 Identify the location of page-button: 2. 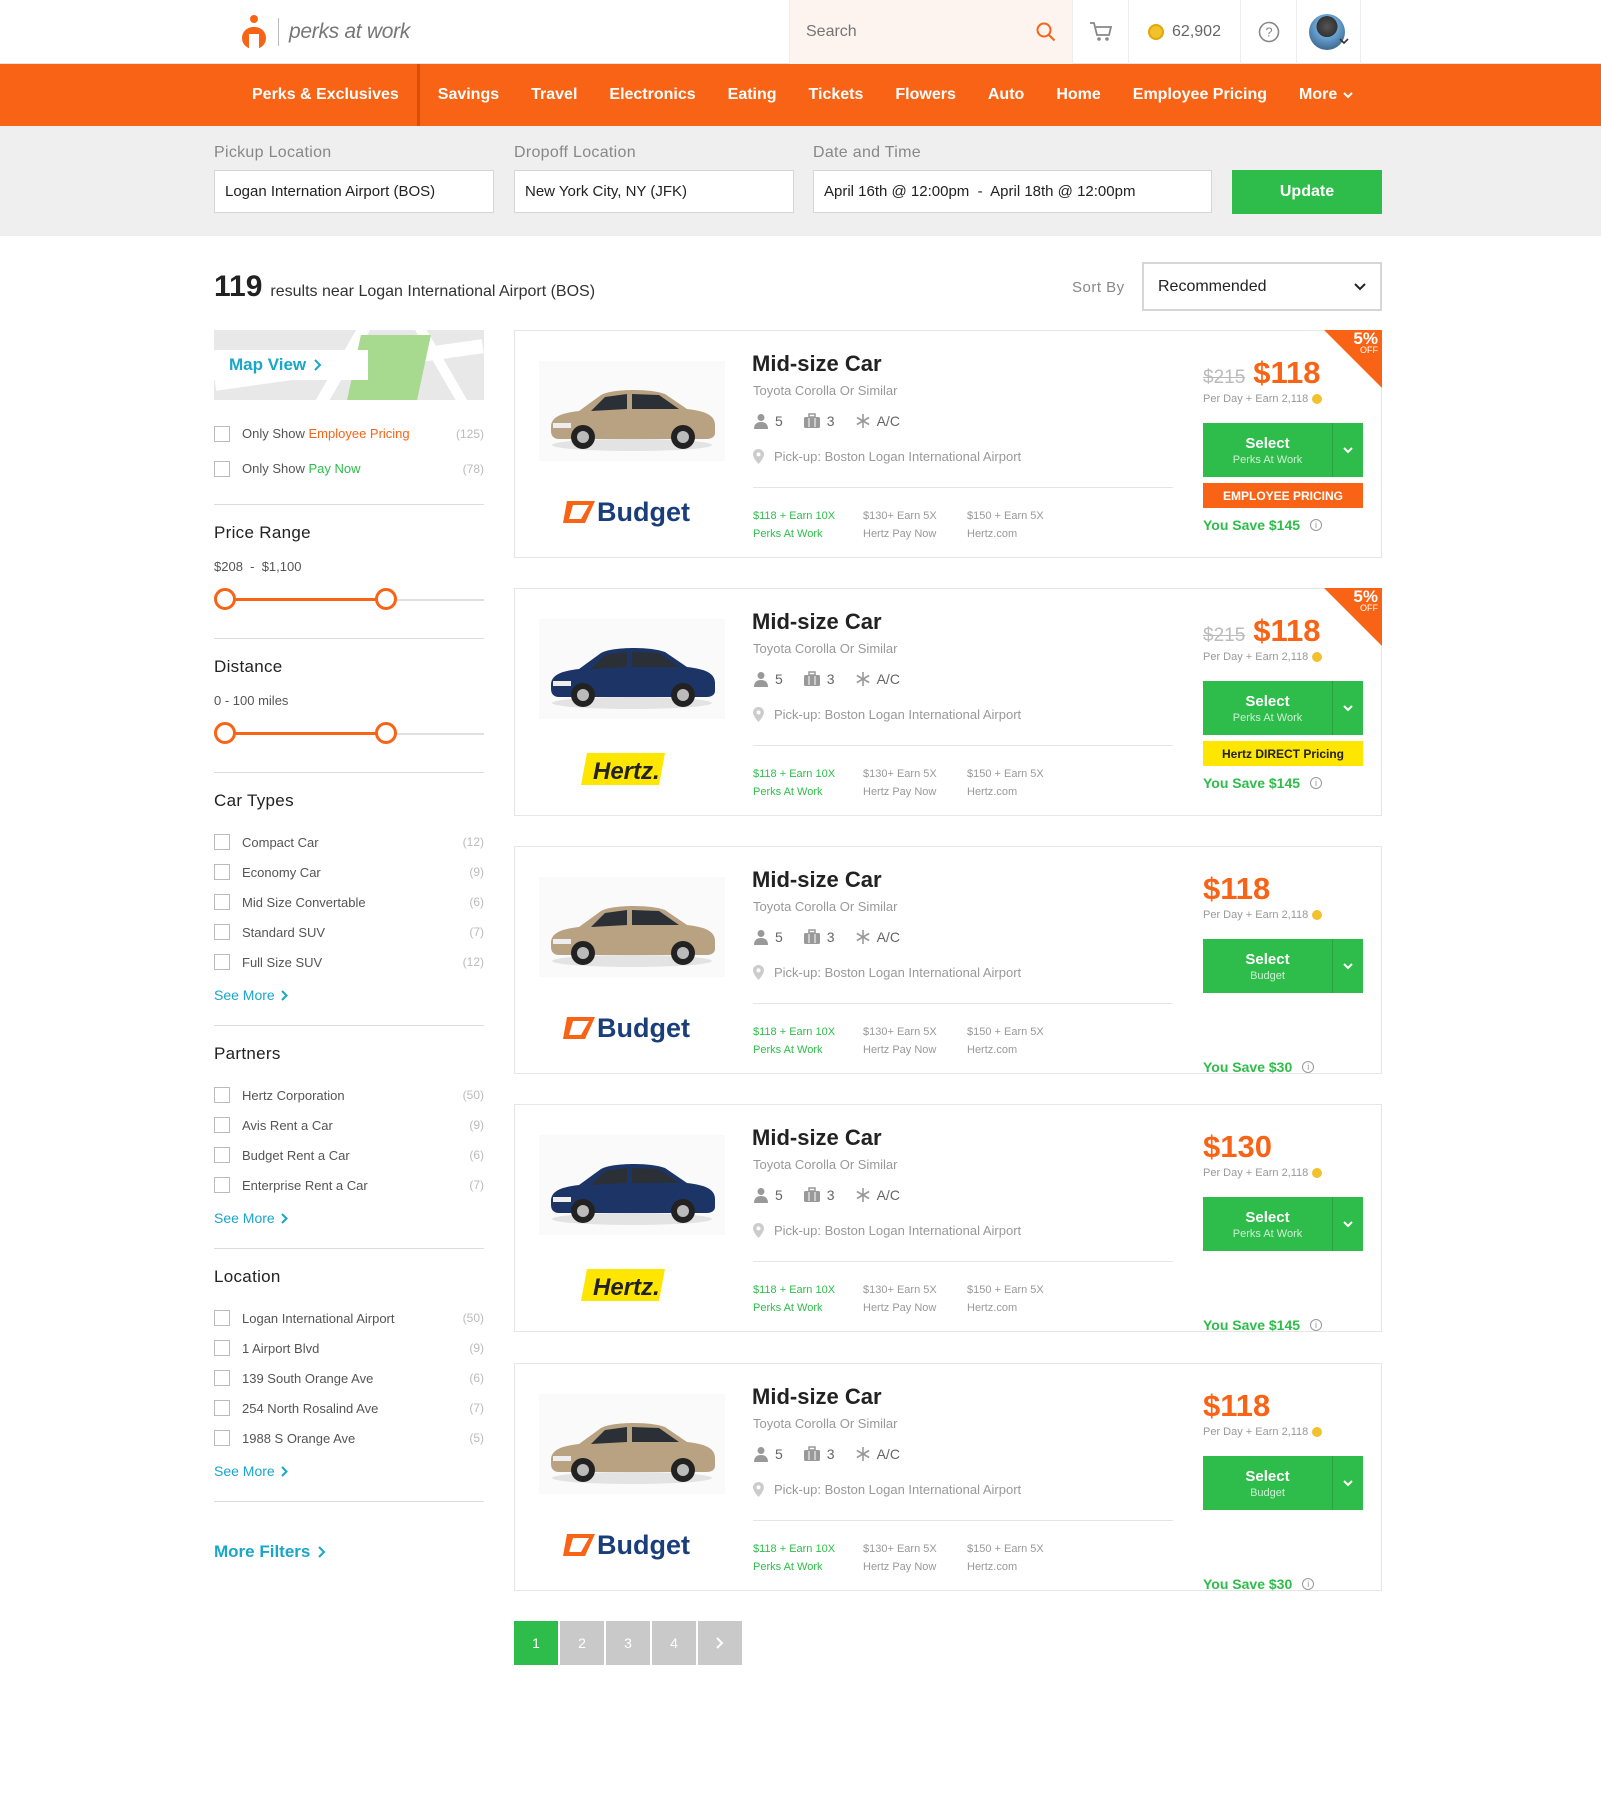
(582, 1643).